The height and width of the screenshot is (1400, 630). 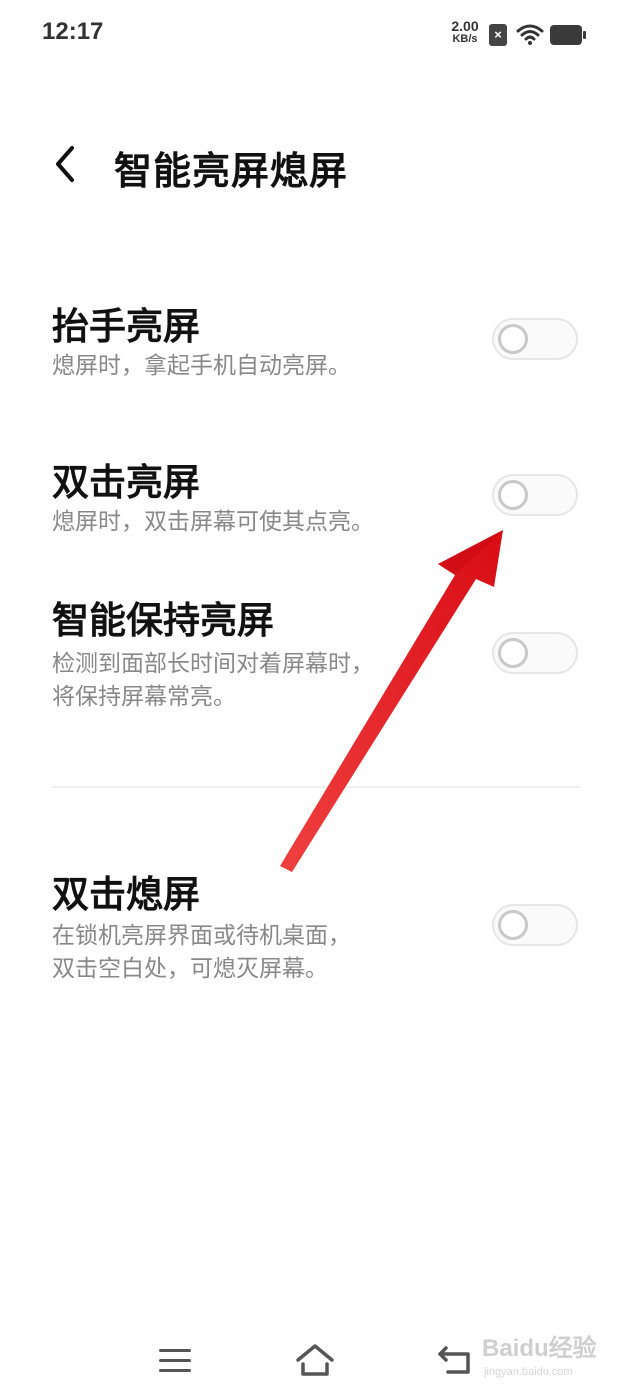 What do you see at coordinates (126, 894) in the screenshot?
I see `setting-title: 双击熄屏` at bounding box center [126, 894].